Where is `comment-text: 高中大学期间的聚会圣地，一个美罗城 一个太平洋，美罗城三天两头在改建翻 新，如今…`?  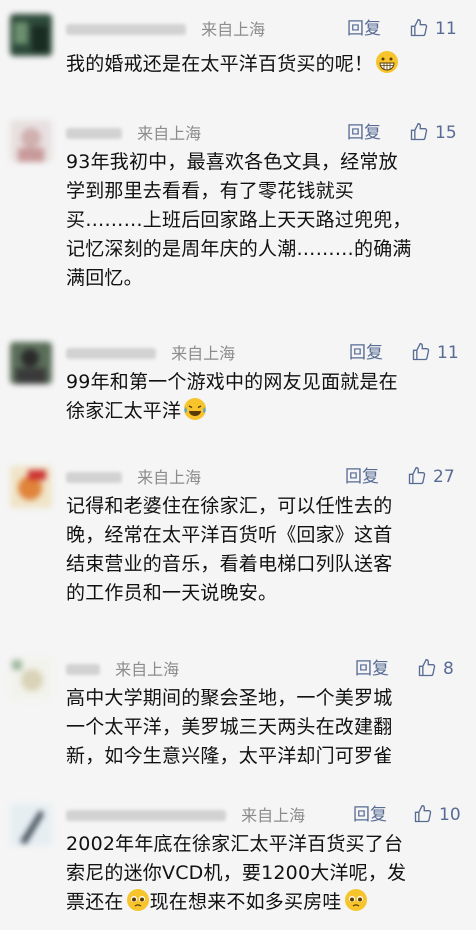 comment-text: 高中大学期间的聚会圣地，一个美罗城 一个太平洋，美罗城三天两头在改建翻 新，如今… is located at coordinates (229, 727).